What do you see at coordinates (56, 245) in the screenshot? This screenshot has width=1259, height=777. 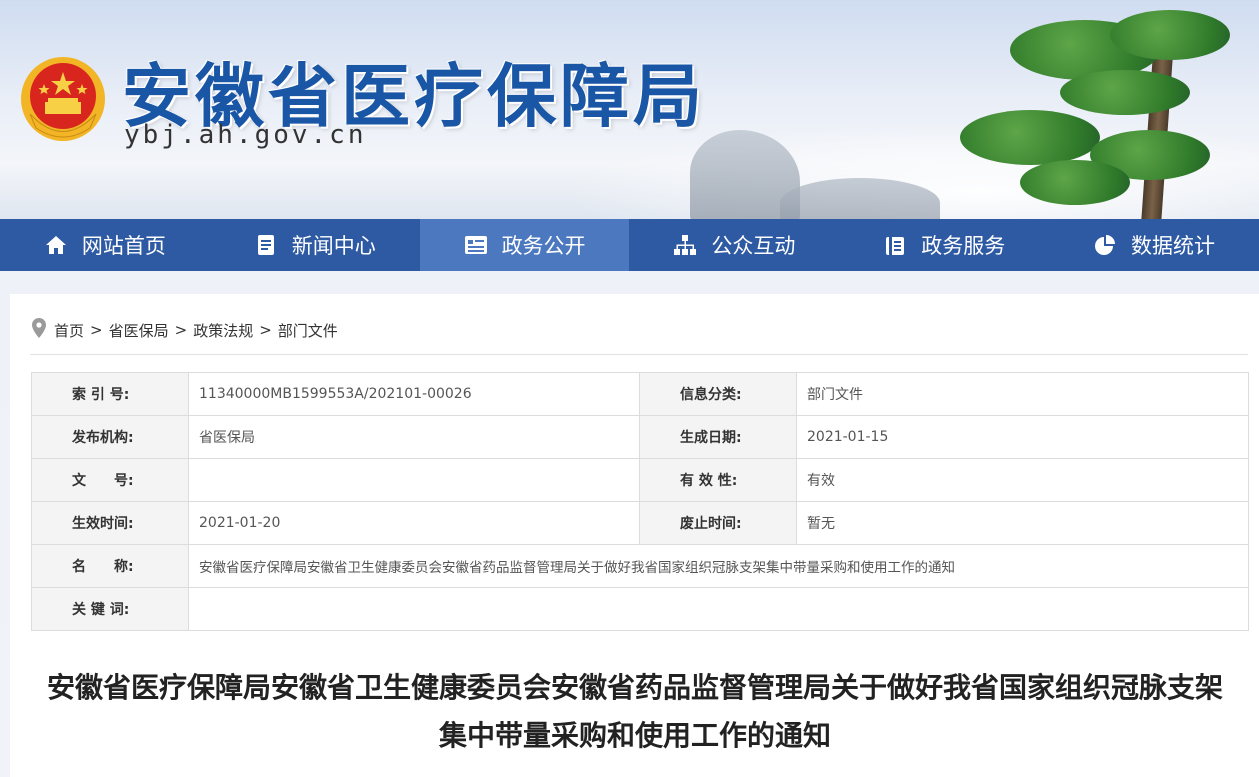 I see `home-icon` at bounding box center [56, 245].